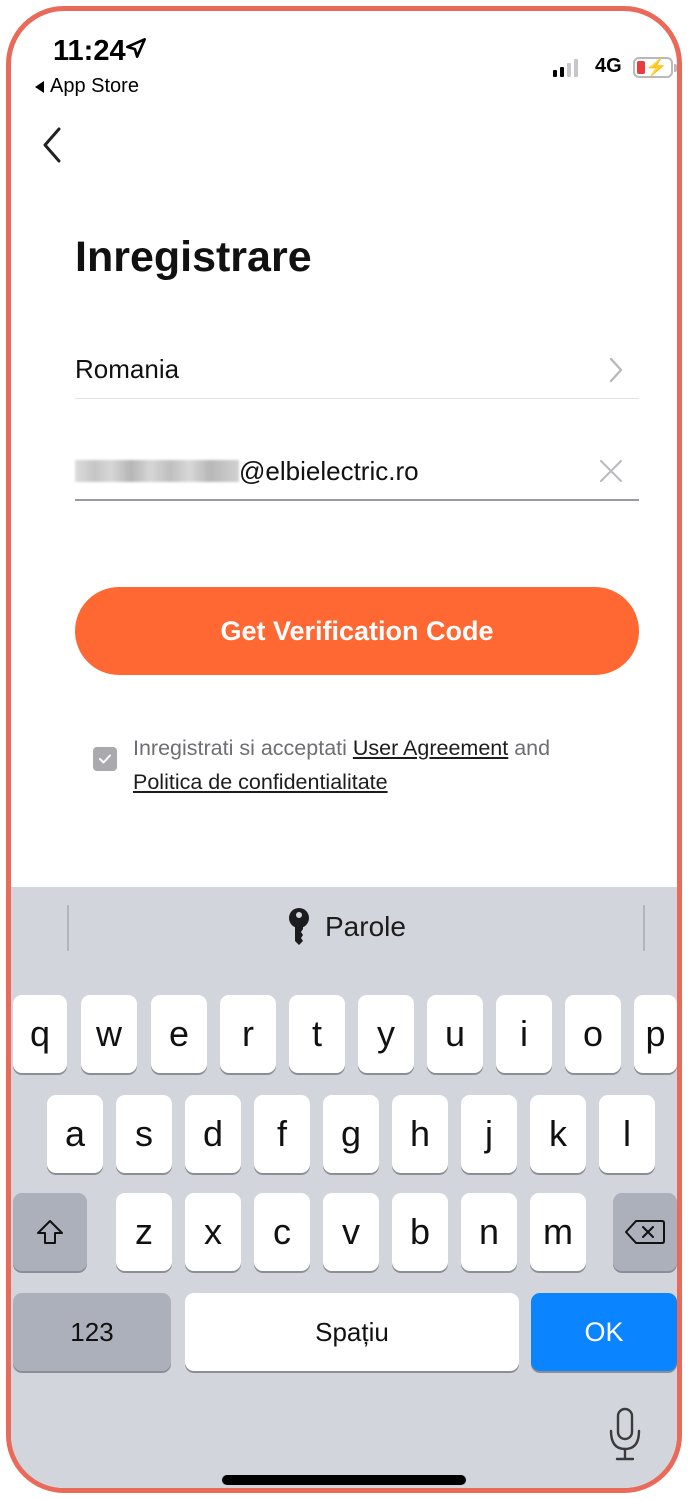 The image size is (688, 1499). What do you see at coordinates (344, 1480) in the screenshot?
I see `home-indicator` at bounding box center [344, 1480].